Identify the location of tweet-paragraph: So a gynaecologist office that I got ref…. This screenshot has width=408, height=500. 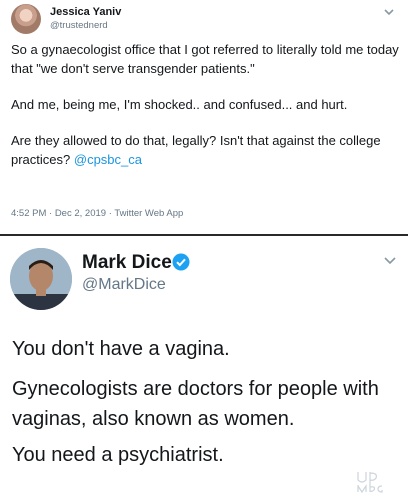
(205, 59).